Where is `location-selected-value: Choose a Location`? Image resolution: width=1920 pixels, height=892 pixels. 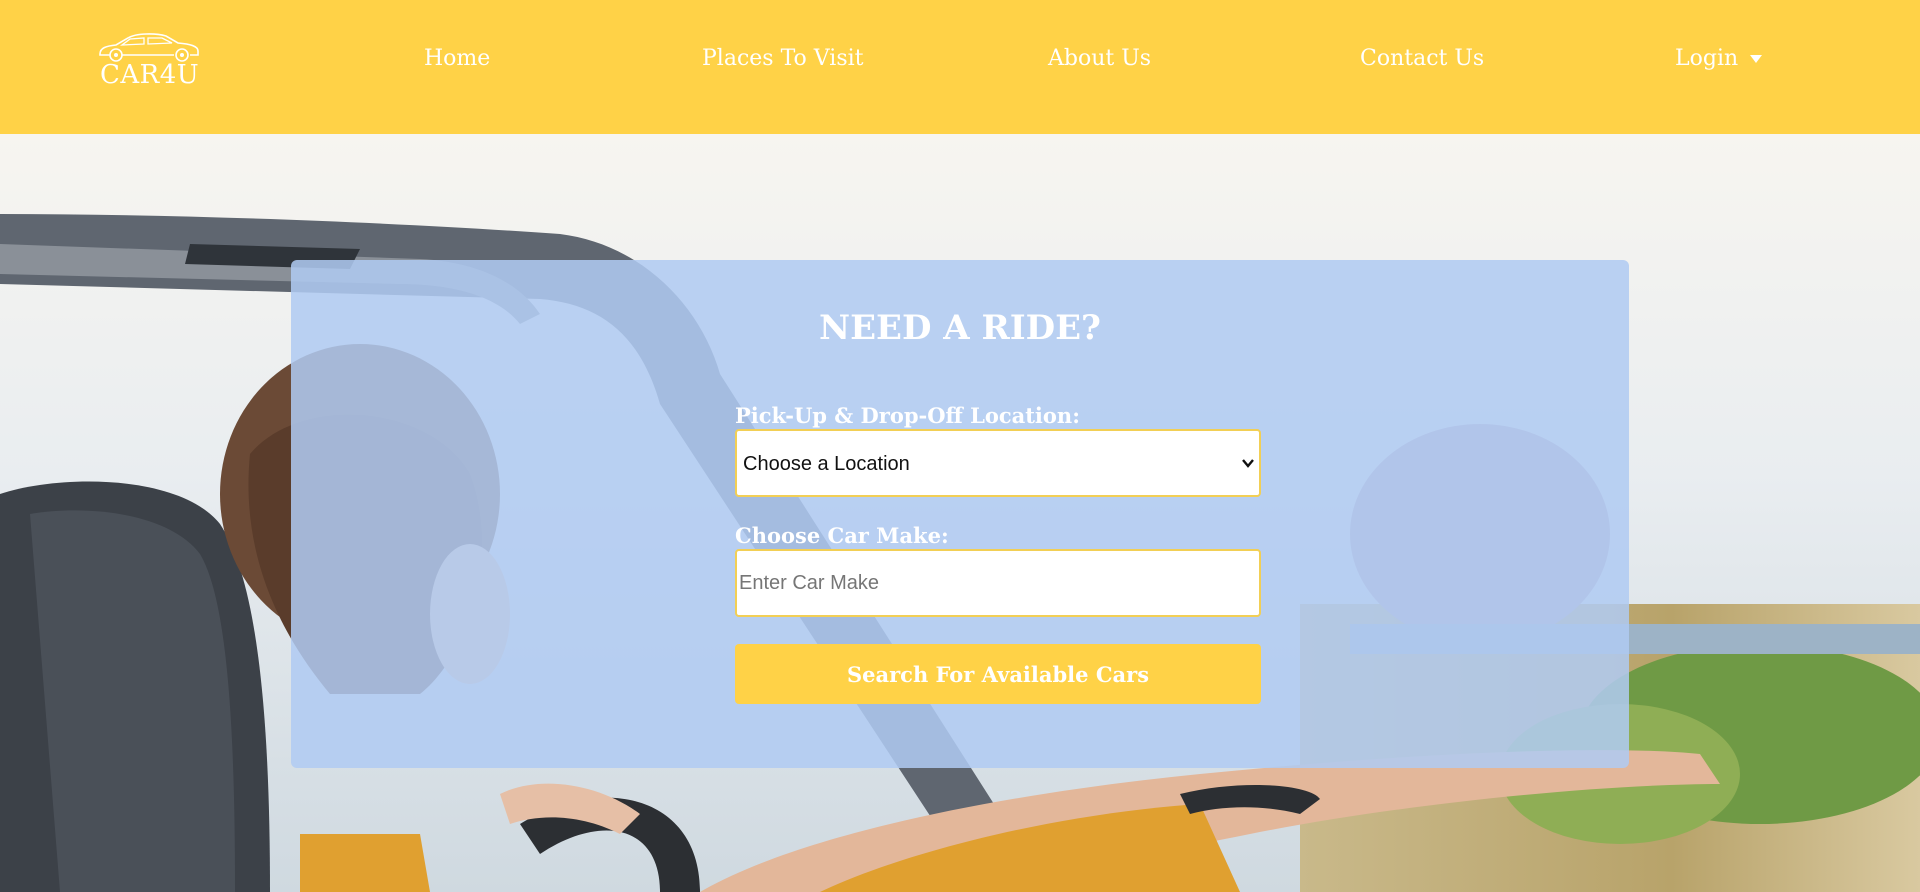
location-selected-value: Choose a Location is located at coordinates (826, 464).